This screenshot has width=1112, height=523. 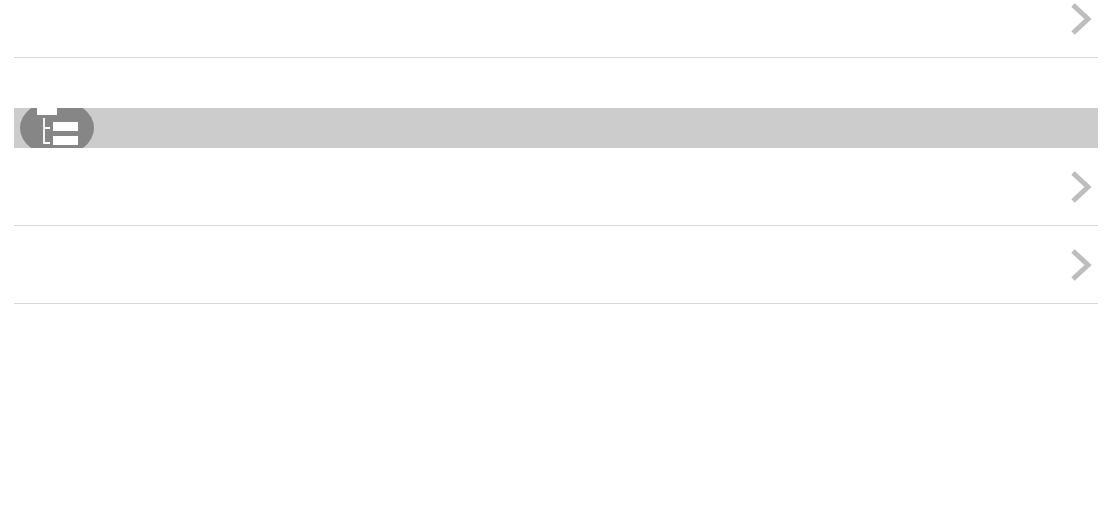 I want to click on outline-icon, so click(x=57, y=128).